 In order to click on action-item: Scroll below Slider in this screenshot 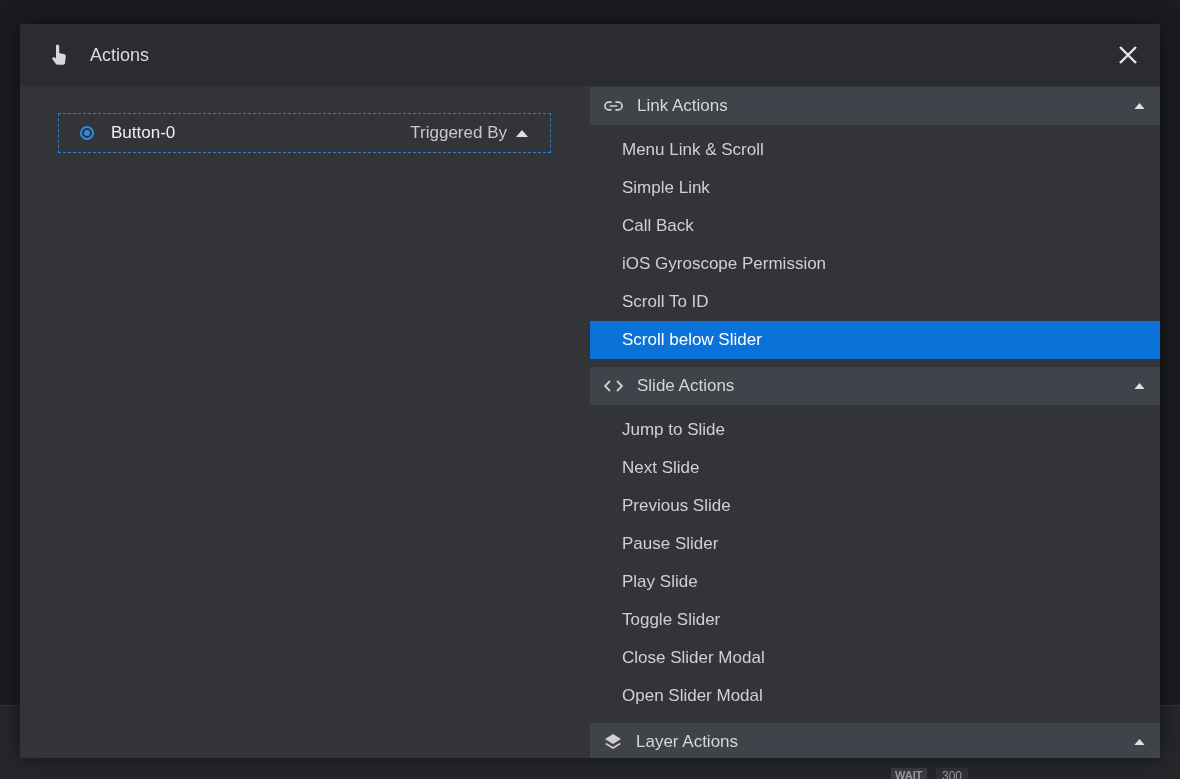, I will do `click(875, 340)`.